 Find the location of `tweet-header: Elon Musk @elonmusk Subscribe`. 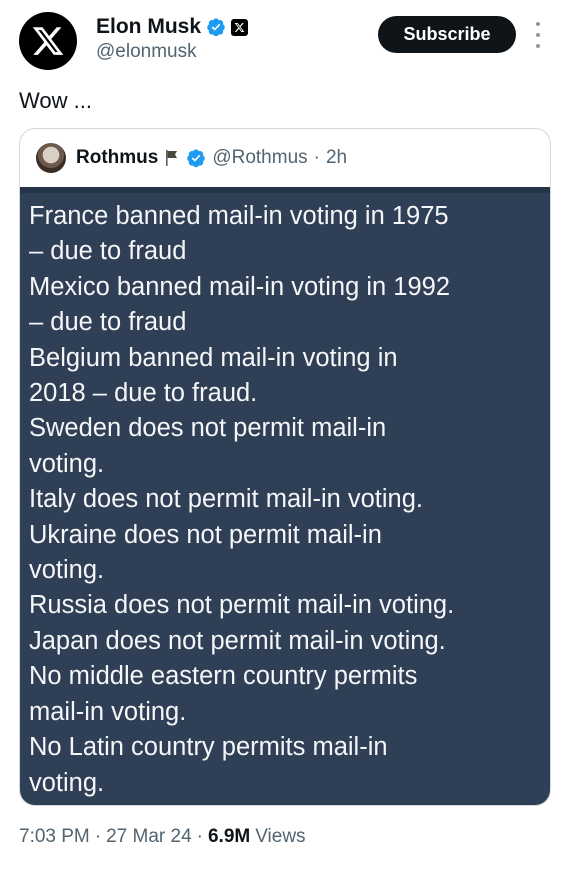

tweet-header: Elon Musk @elonmusk Subscribe is located at coordinates (284, 40).